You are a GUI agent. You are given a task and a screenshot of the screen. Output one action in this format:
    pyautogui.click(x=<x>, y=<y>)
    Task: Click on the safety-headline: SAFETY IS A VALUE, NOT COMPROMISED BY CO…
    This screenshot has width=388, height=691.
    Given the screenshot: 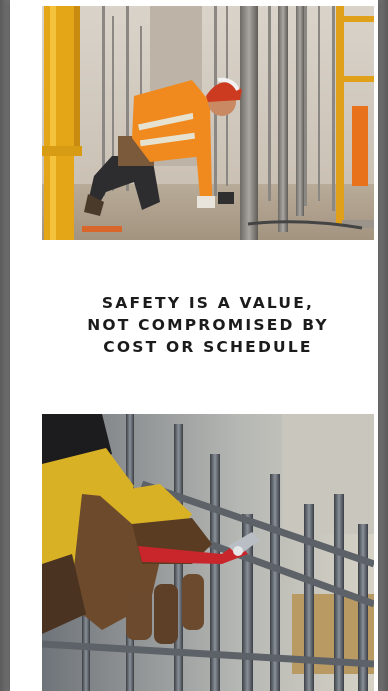 What is the action you would take?
    pyautogui.click(x=208, y=325)
    